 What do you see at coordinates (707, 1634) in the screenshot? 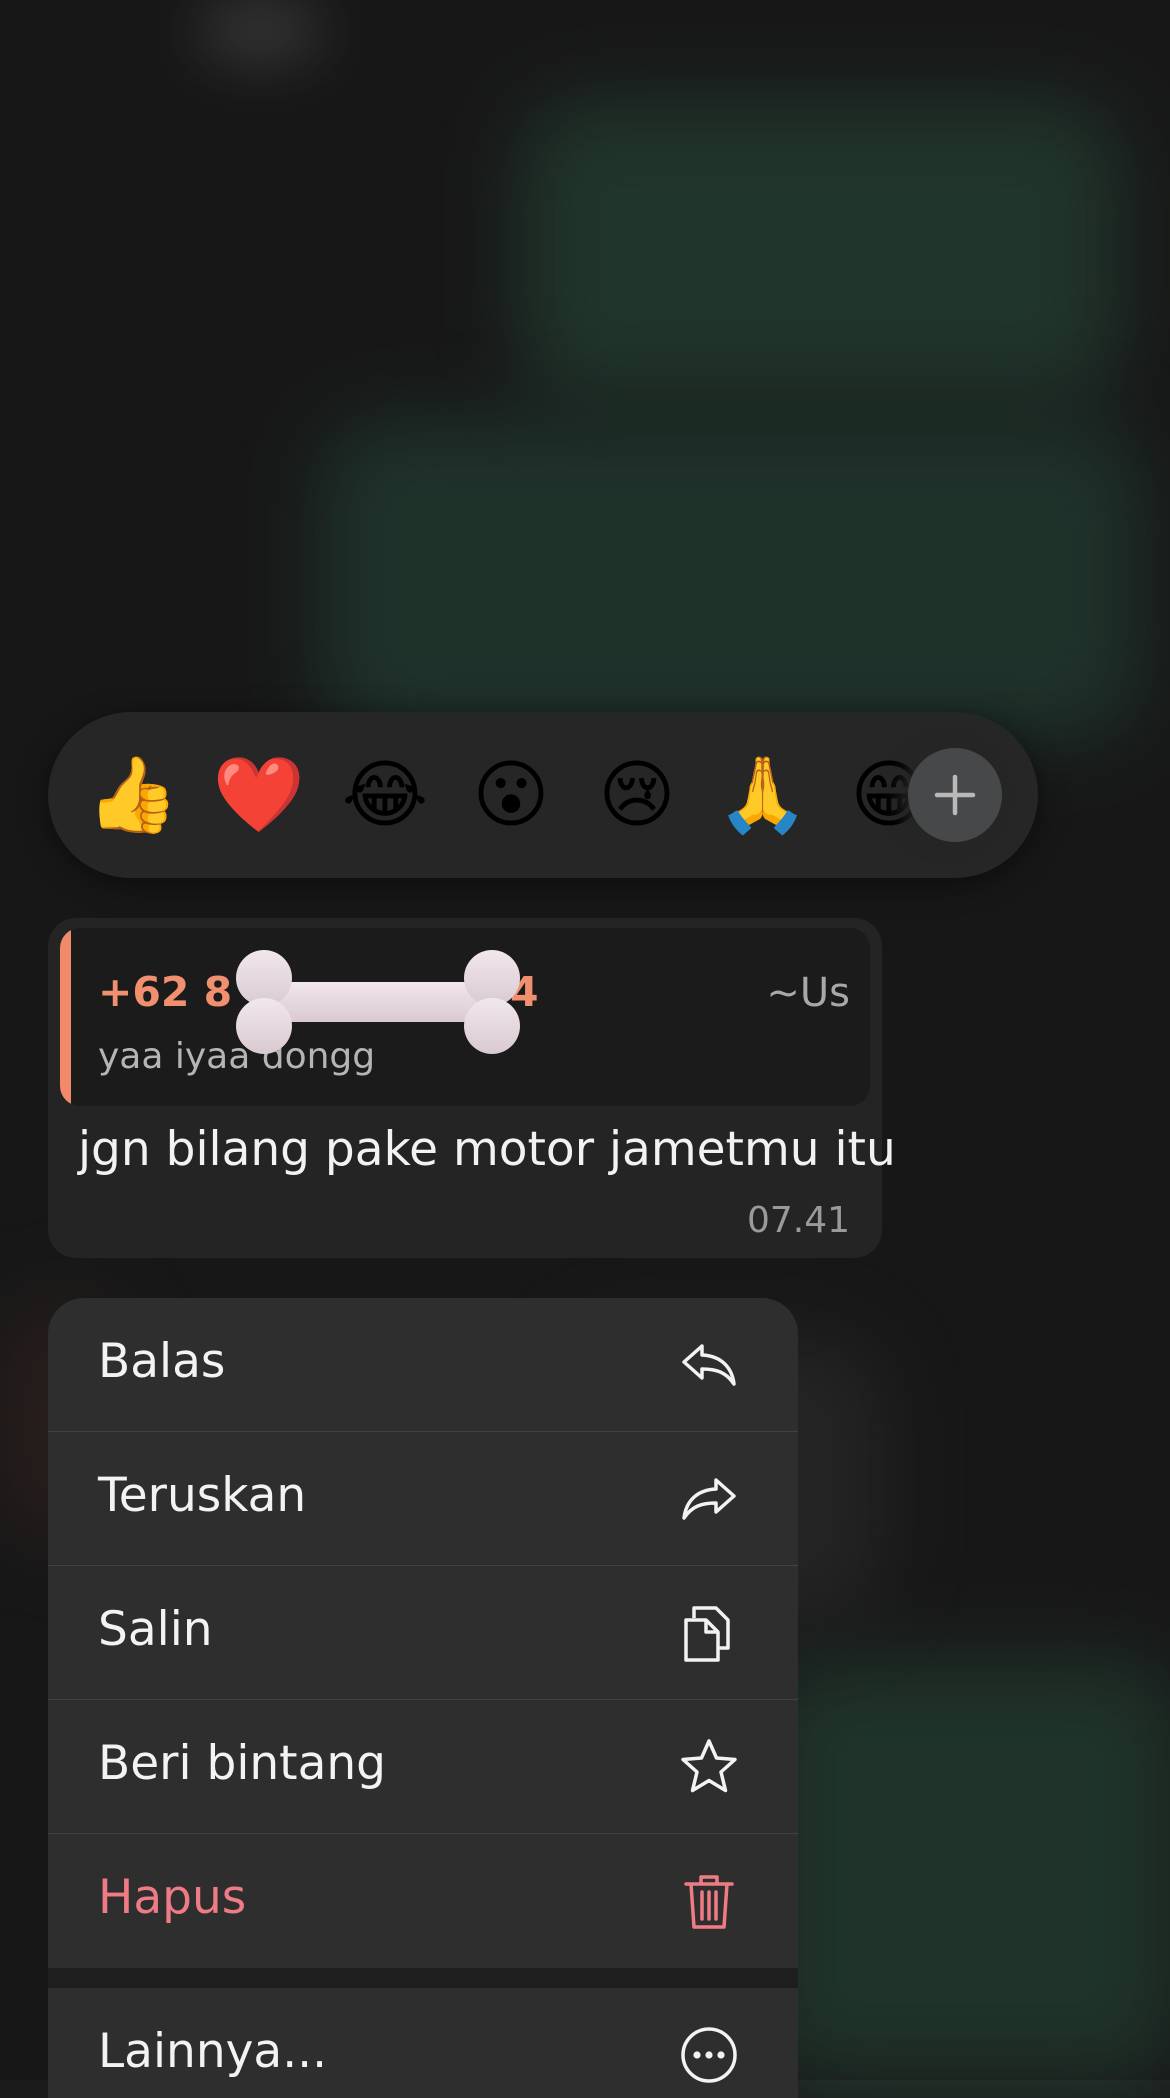
I see `copy-icon` at bounding box center [707, 1634].